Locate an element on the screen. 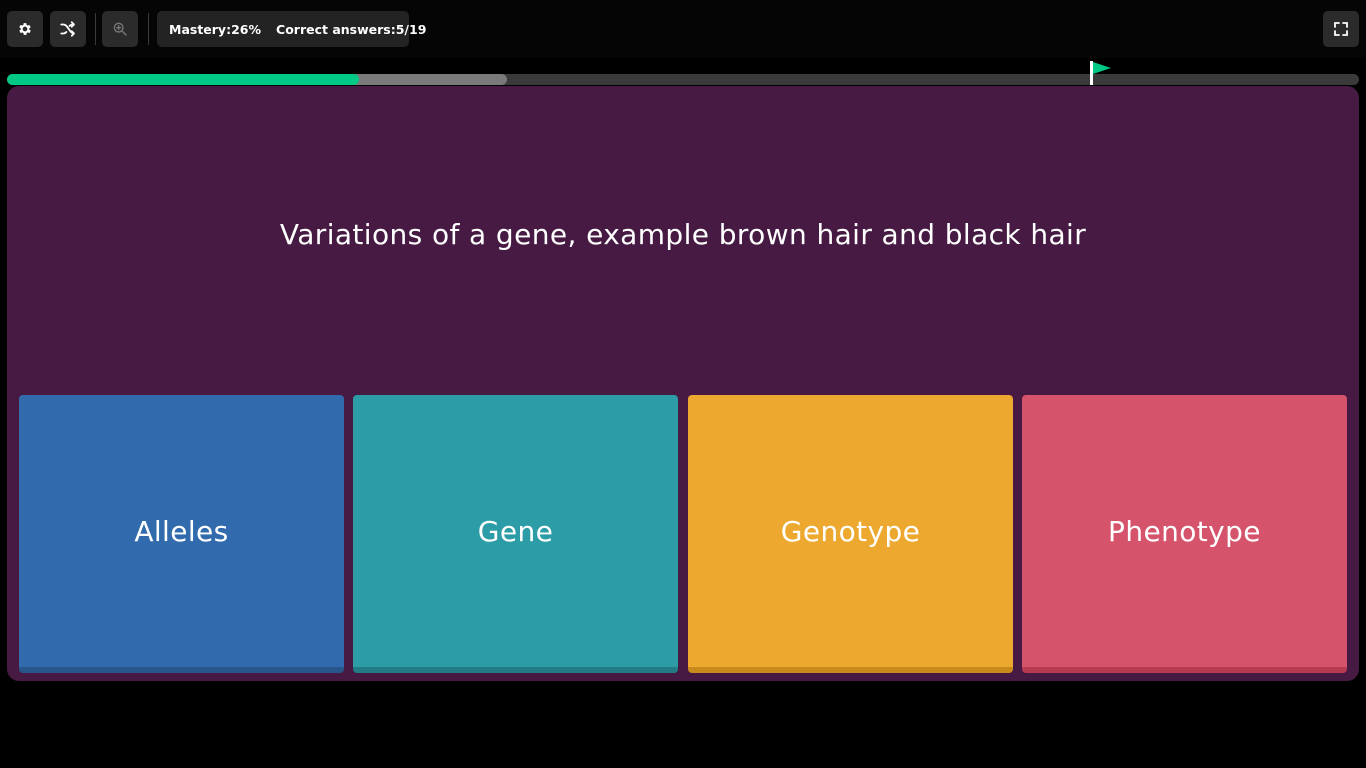 The image size is (1366, 768). gear-icon is located at coordinates (25, 29).